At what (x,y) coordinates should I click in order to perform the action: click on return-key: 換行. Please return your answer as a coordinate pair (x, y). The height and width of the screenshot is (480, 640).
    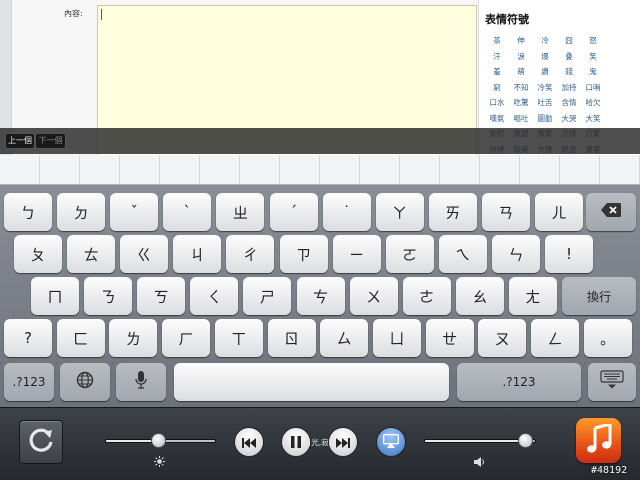
    Looking at the image, I should click on (599, 296).